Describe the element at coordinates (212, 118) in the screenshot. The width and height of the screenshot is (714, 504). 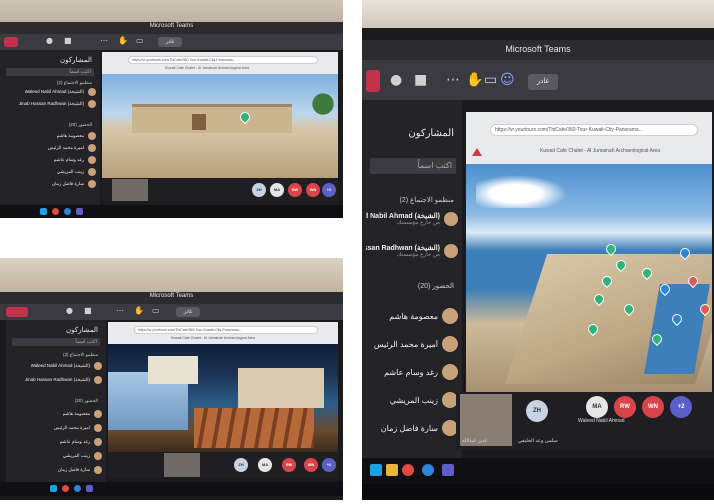
I see `building` at that location.